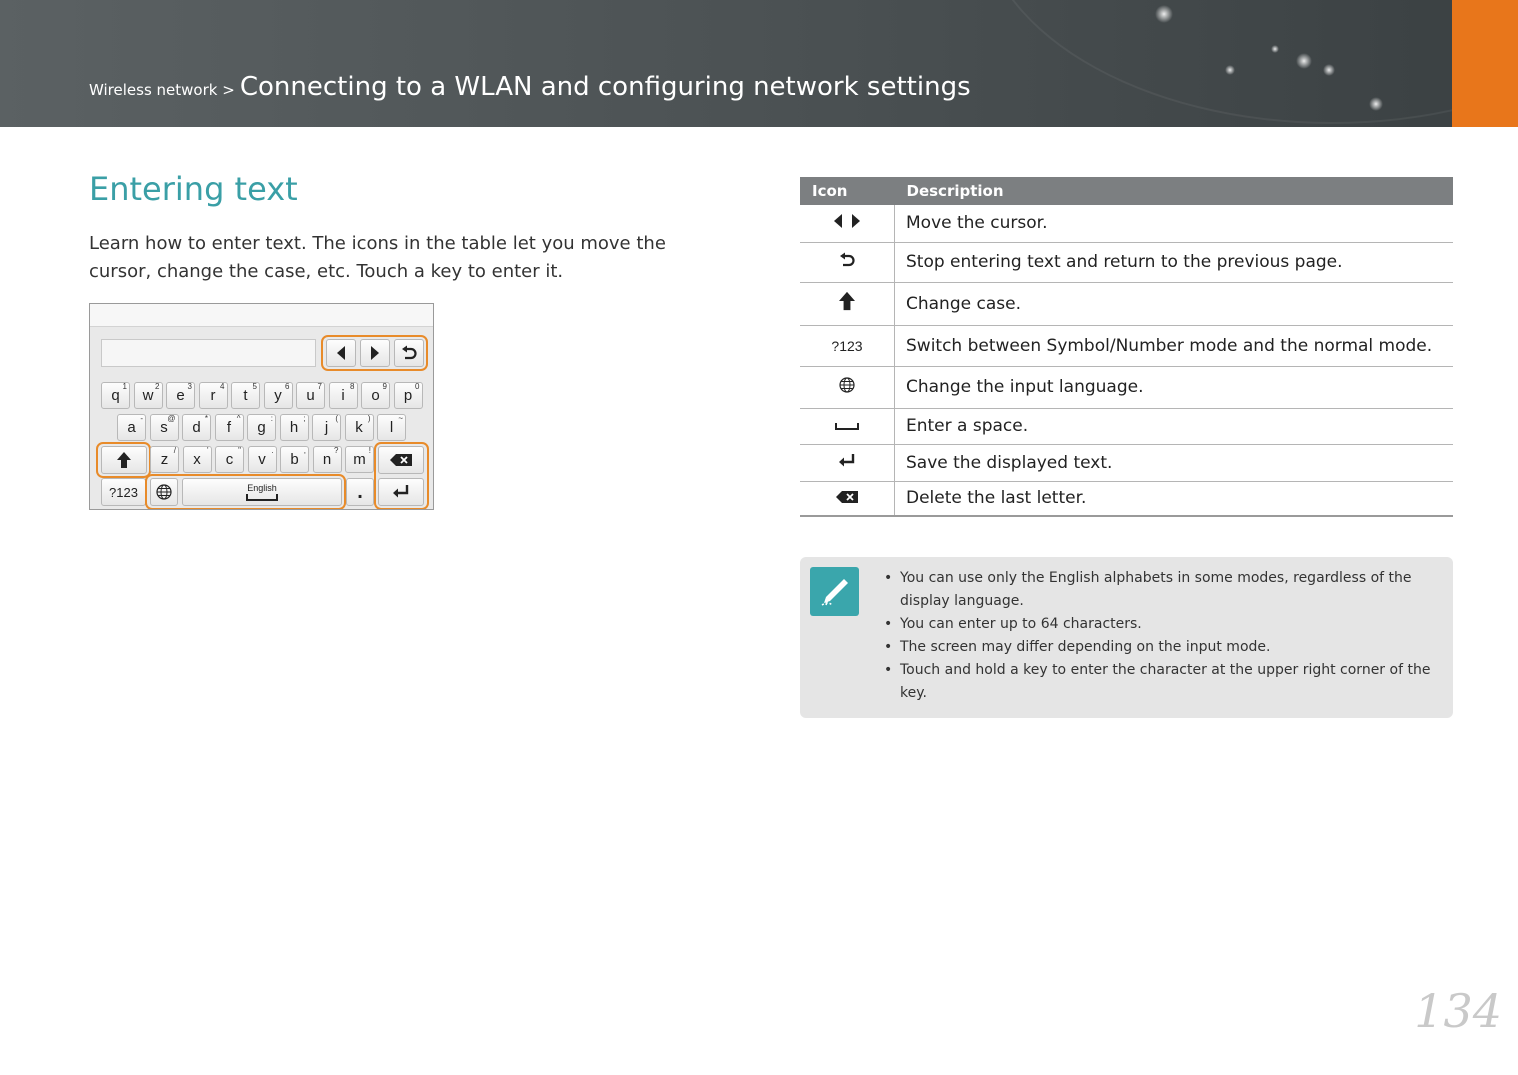 The height and width of the screenshot is (1075, 1518). I want to click on key-label: g, so click(261, 427).